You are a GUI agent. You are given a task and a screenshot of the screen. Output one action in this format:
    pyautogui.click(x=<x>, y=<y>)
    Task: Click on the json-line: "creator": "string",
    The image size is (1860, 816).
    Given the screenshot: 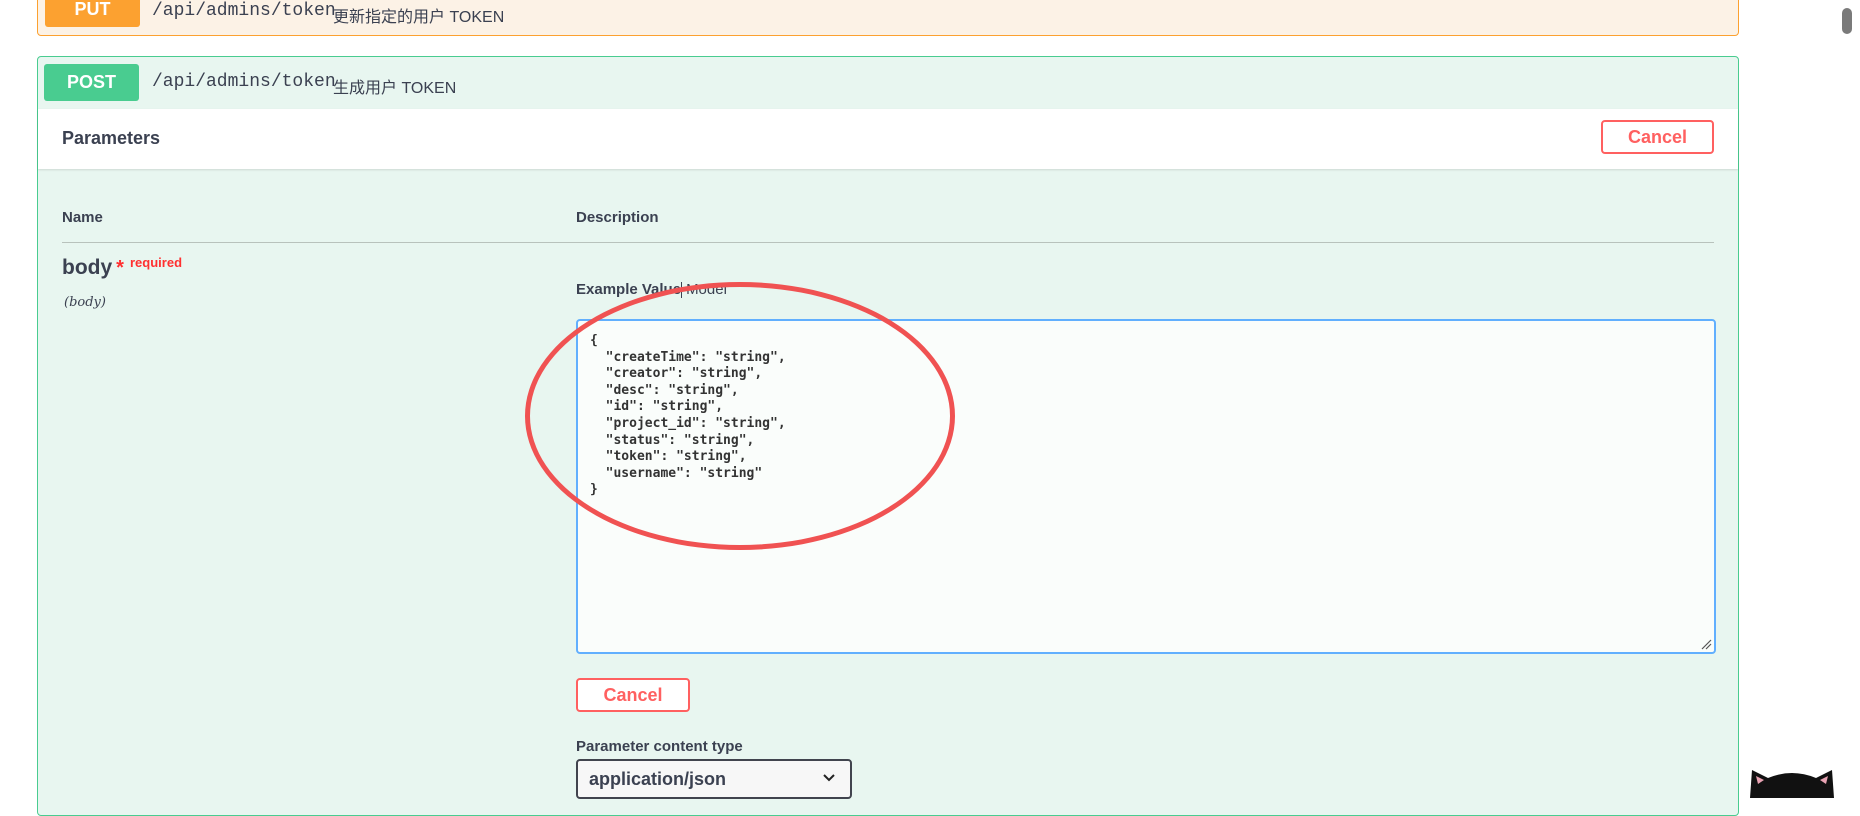 What is the action you would take?
    pyautogui.click(x=676, y=374)
    